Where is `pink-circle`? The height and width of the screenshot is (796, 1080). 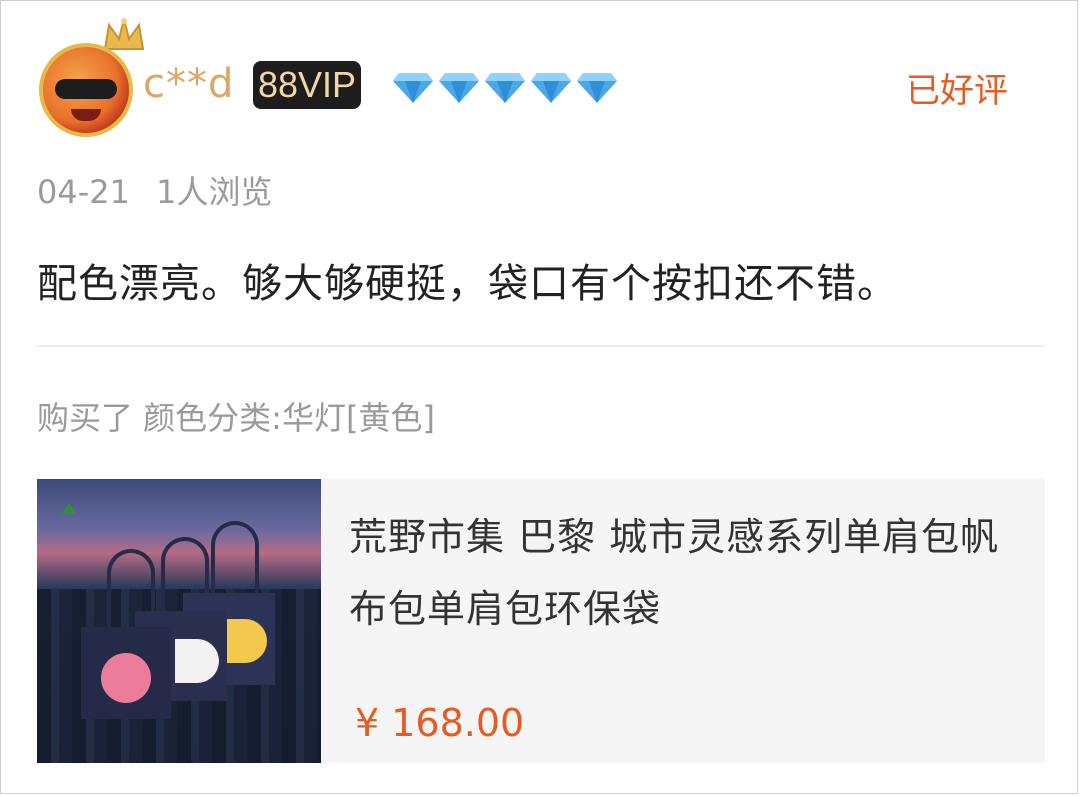
pink-circle is located at coordinates (126, 678).